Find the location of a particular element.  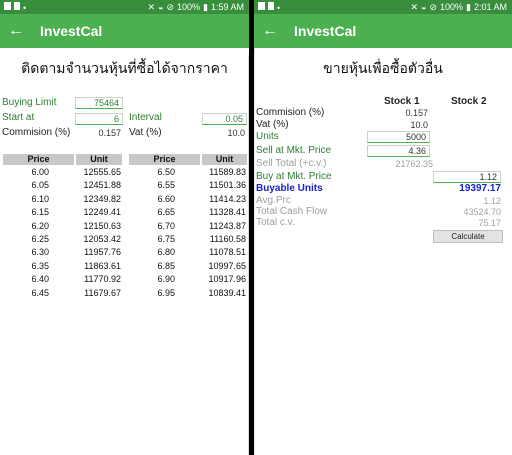

unit-cell: 10997.65 is located at coordinates (227, 265).